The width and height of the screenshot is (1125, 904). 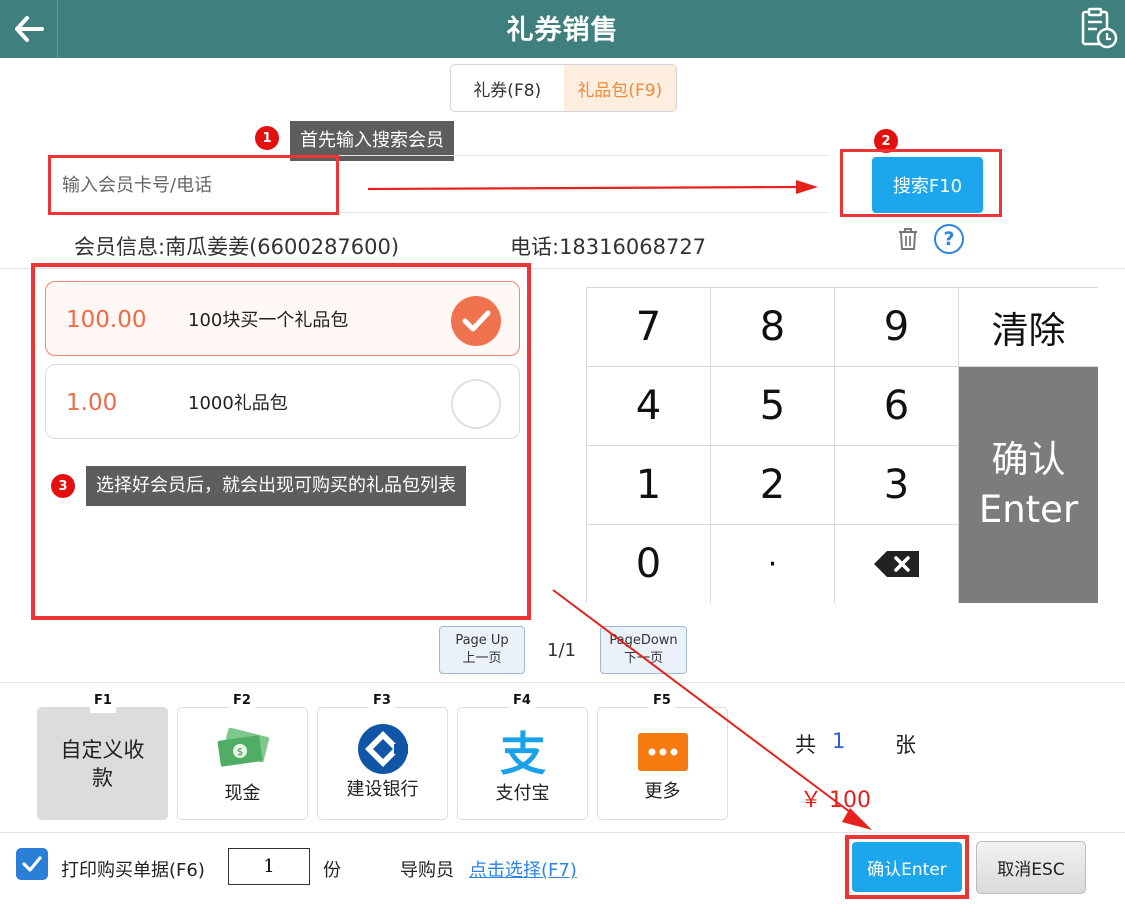 I want to click on pay-cash-button: $ 现金, so click(x=242, y=763).